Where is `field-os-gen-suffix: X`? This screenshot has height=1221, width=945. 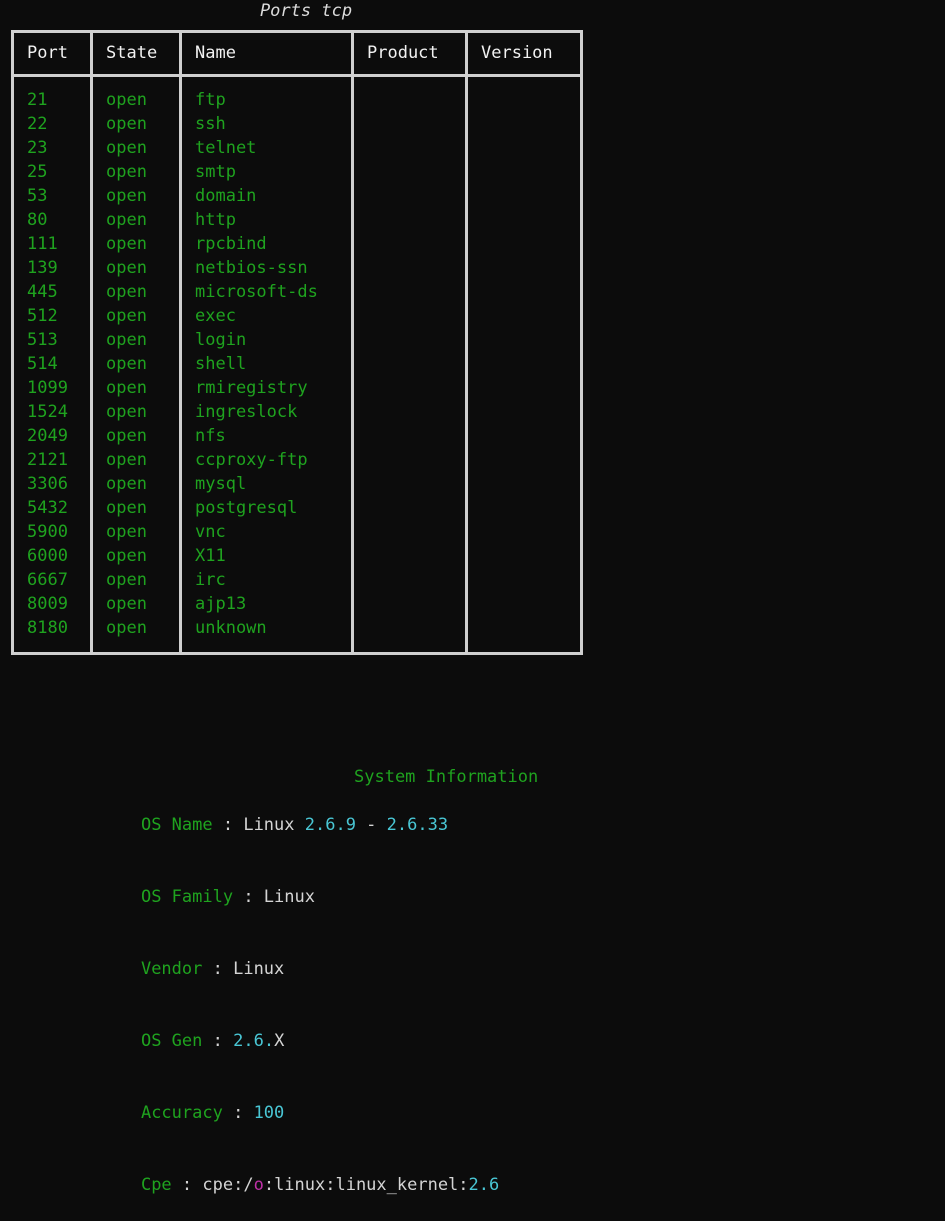
field-os-gen-suffix: X is located at coordinates (279, 1041).